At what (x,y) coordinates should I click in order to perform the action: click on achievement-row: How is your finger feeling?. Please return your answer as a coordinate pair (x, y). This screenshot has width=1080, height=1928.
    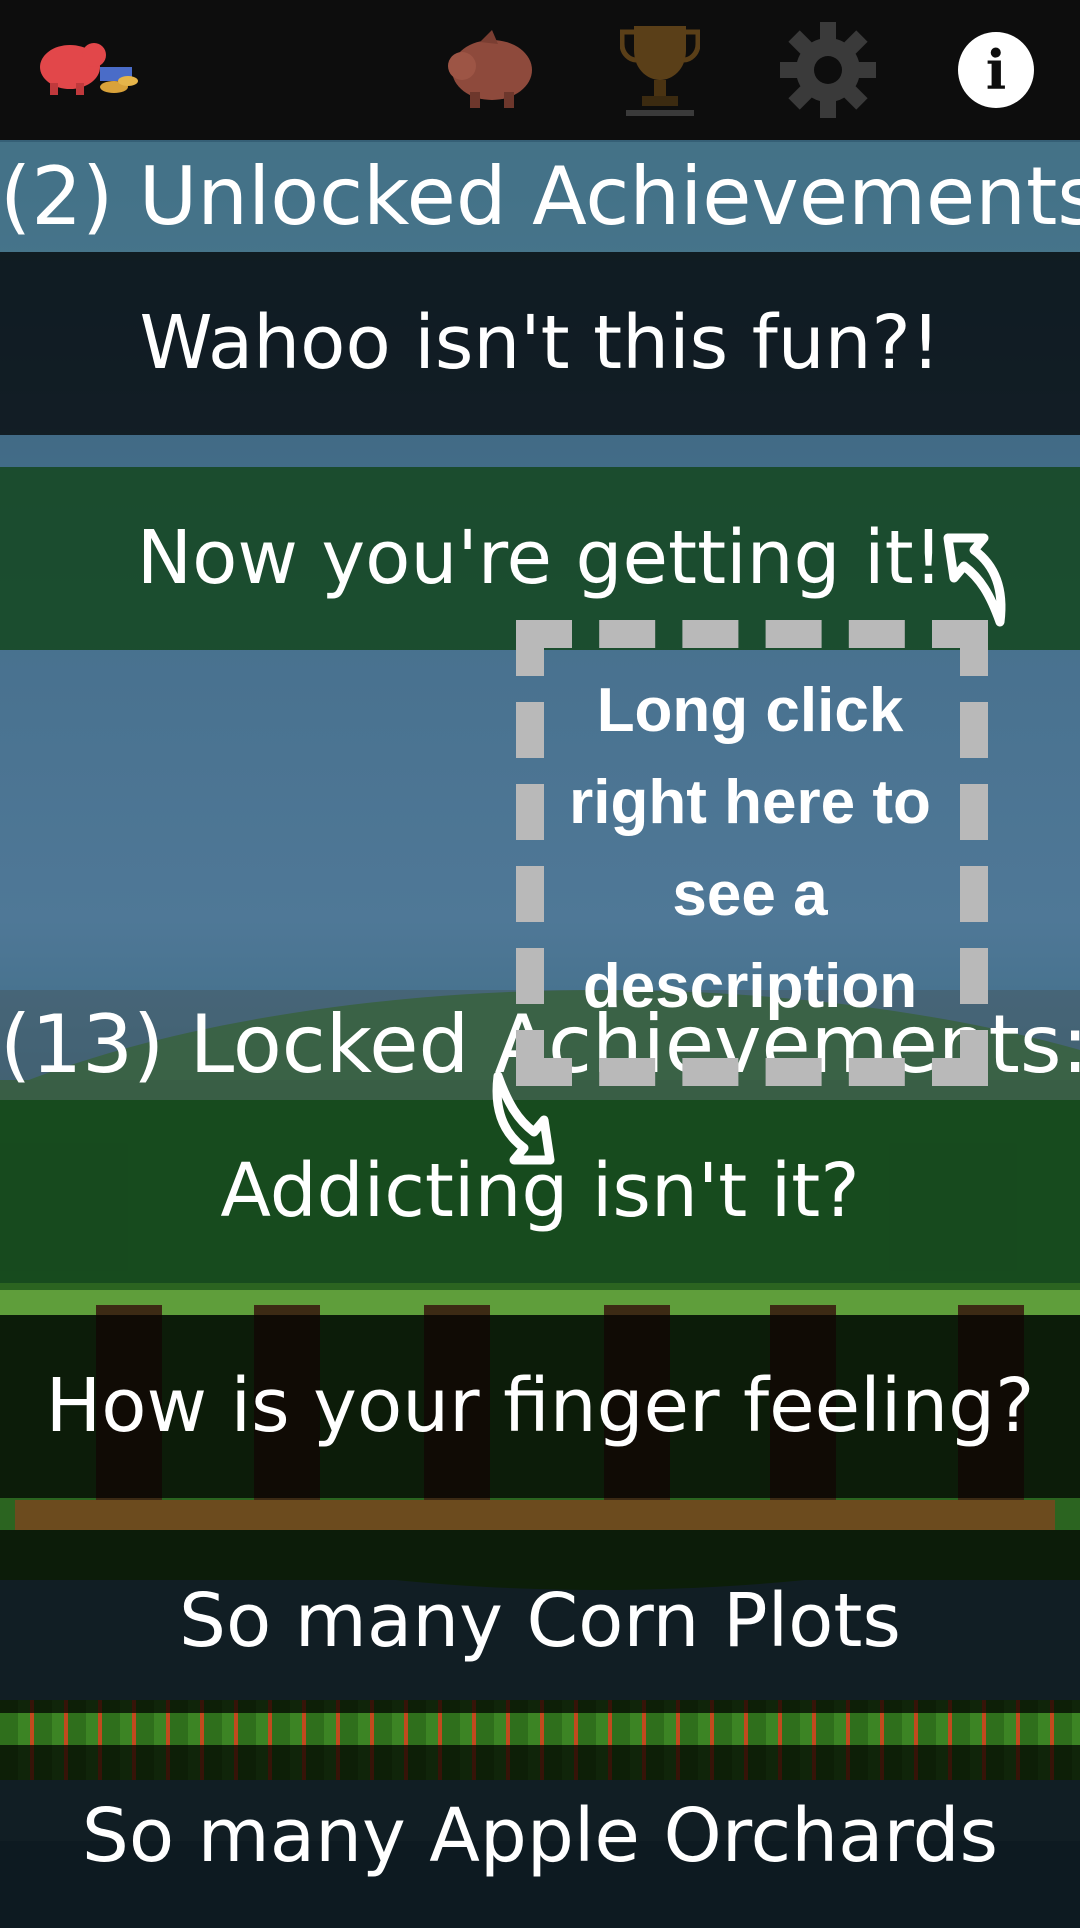
    Looking at the image, I should click on (540, 1406).